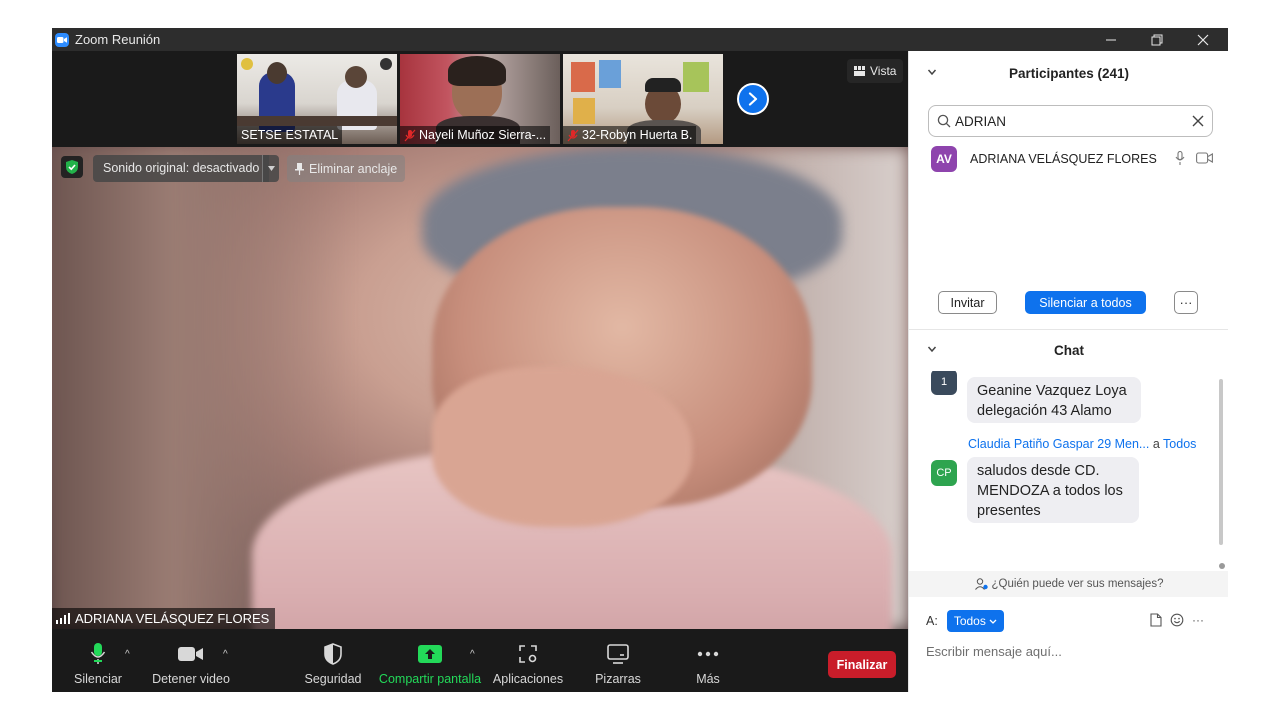 The width and height of the screenshot is (1280, 720). Describe the element at coordinates (975, 621) in the screenshot. I see `recipient-dropdown: Todos` at that location.